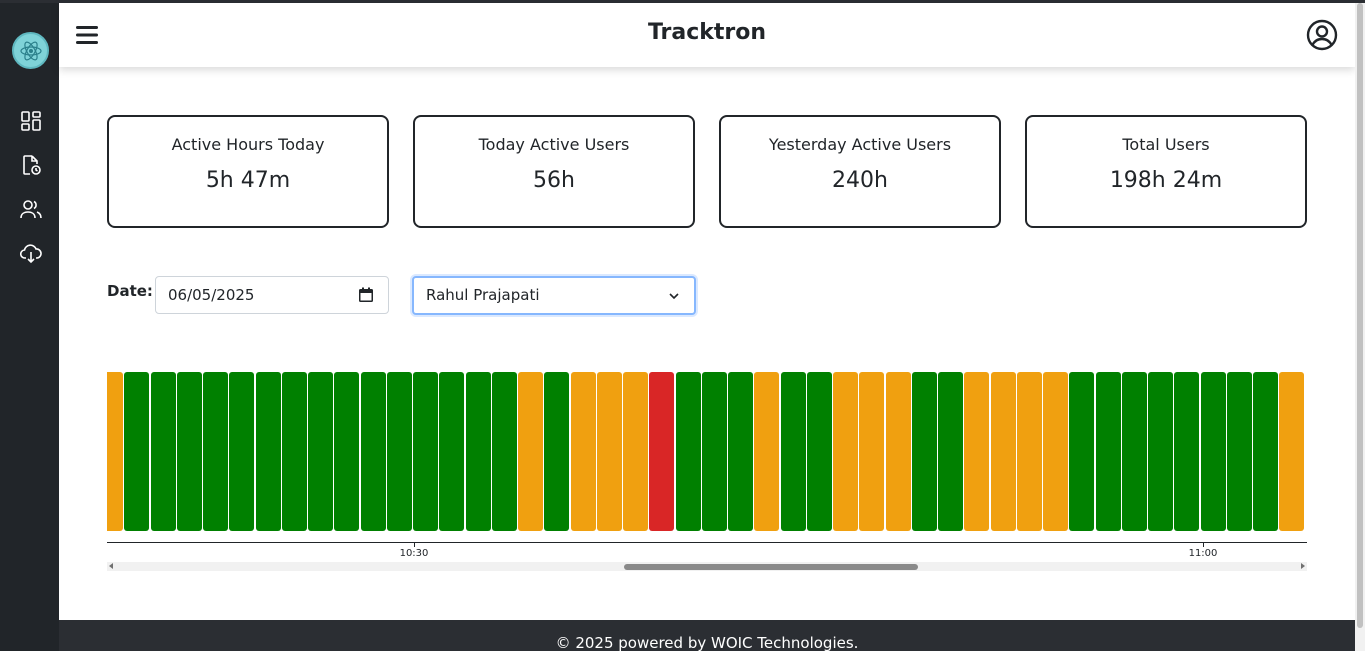 The image size is (1365, 651). I want to click on users-icon, so click(31, 209).